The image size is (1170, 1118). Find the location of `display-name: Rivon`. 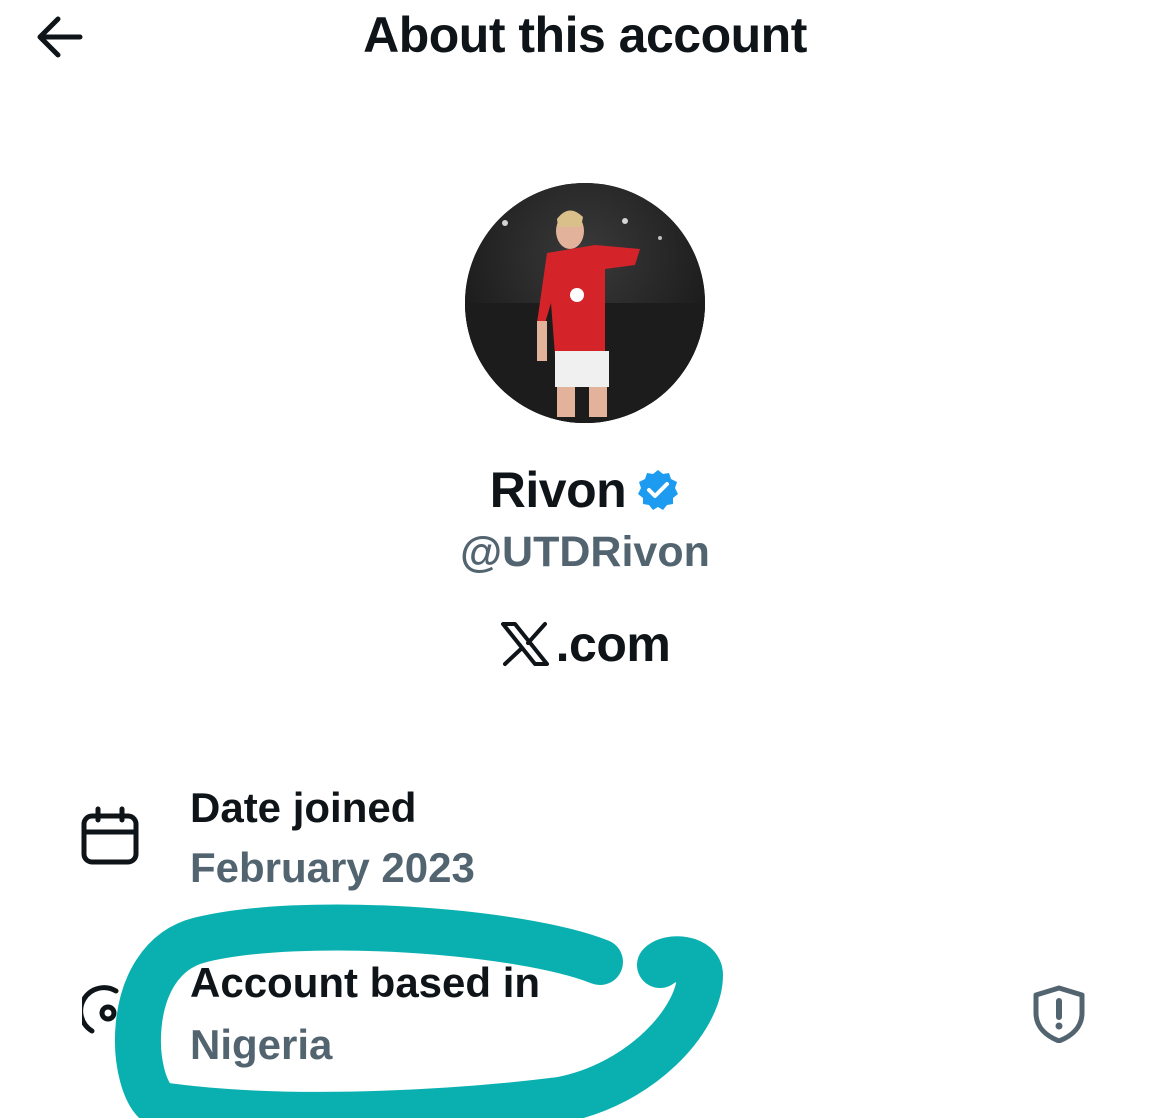

display-name: Rivon is located at coordinates (558, 490).